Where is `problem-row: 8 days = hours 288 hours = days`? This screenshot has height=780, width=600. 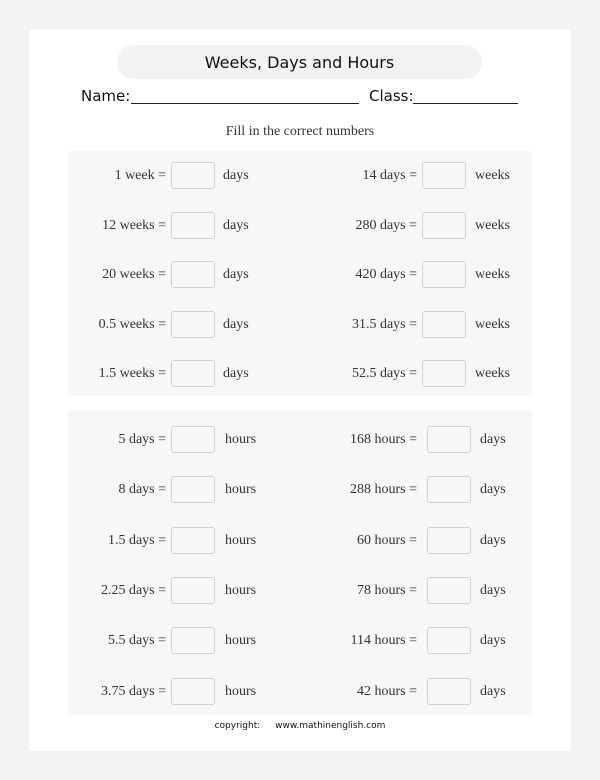
problem-row: 8 days = hours 288 hours = days is located at coordinates (300, 490).